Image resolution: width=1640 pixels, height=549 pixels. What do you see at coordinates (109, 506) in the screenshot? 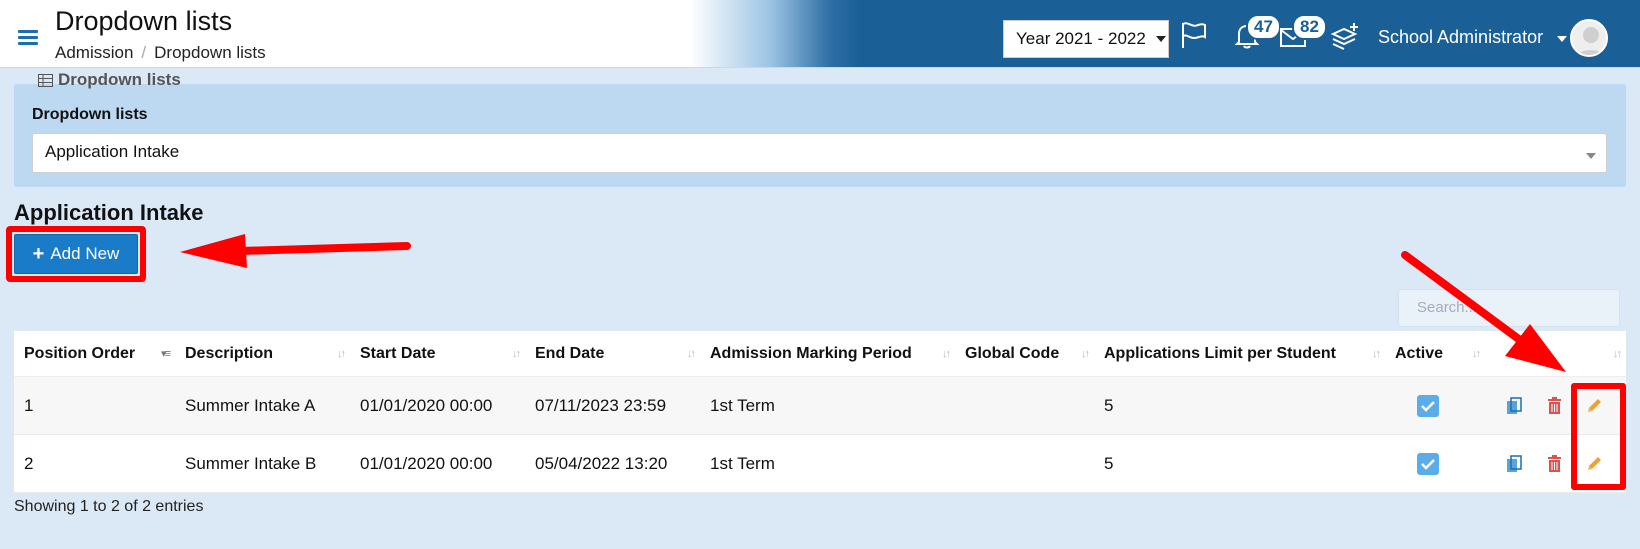
I see `table-info: Showing 1 to 2 of 2 entries` at bounding box center [109, 506].